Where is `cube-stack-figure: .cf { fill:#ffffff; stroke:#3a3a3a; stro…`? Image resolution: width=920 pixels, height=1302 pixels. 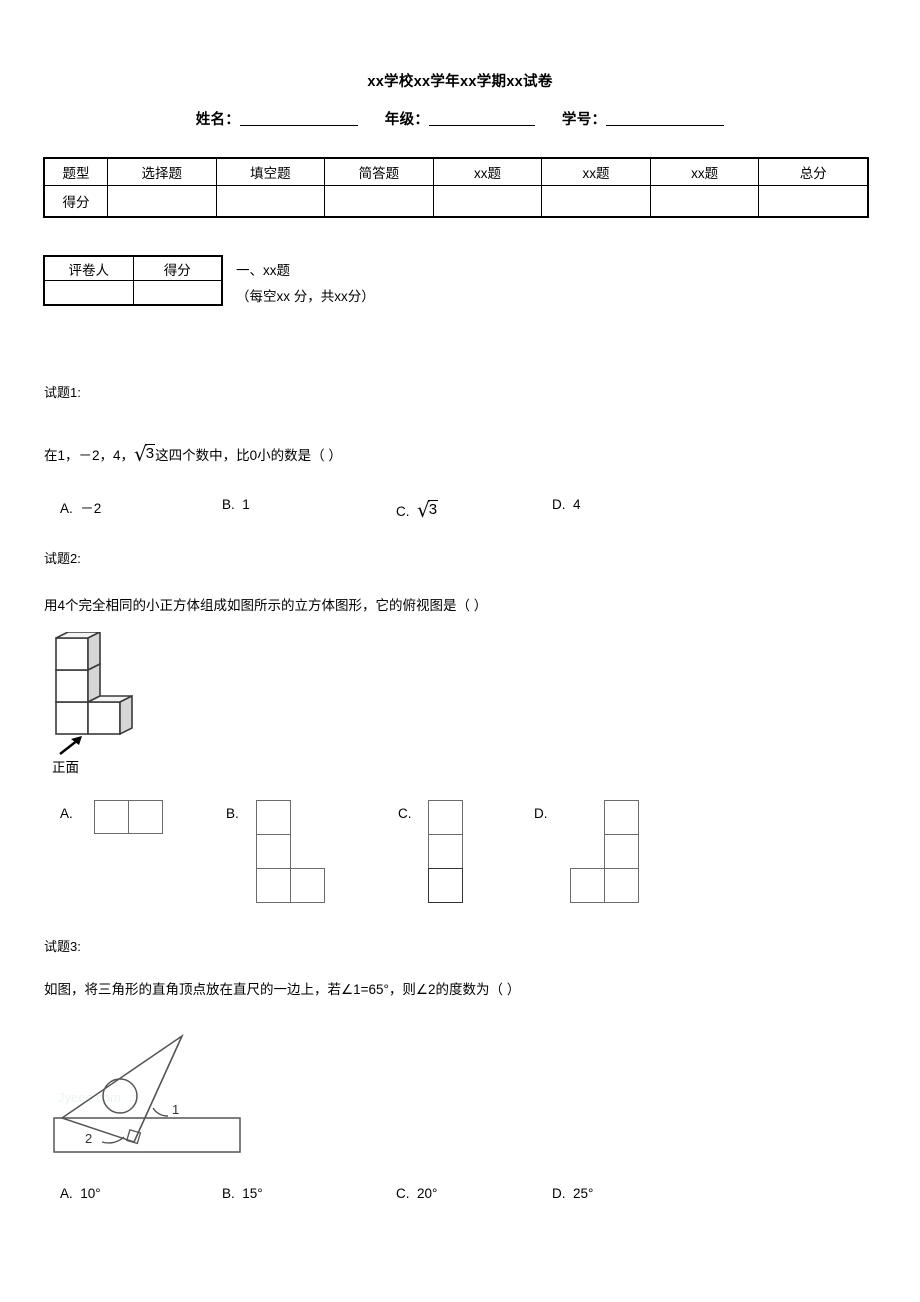
cube-stack-figure: .cf { fill:#ffffff; stroke:#3a3a3a; stro… is located at coordinates (94, 684).